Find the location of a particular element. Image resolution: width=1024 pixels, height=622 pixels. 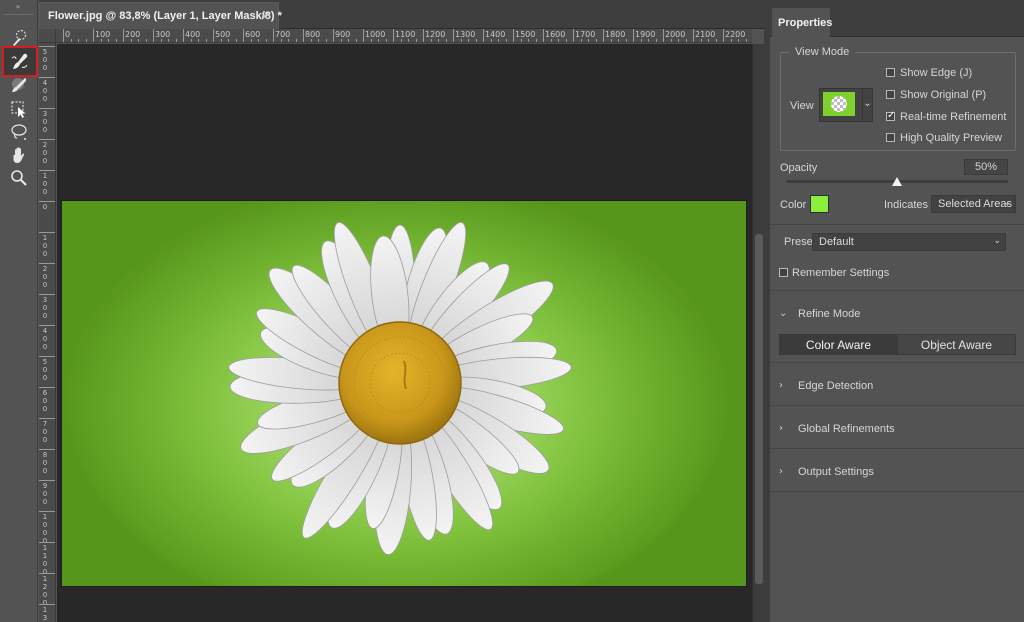

vertical-scrollbar is located at coordinates (758, 333).